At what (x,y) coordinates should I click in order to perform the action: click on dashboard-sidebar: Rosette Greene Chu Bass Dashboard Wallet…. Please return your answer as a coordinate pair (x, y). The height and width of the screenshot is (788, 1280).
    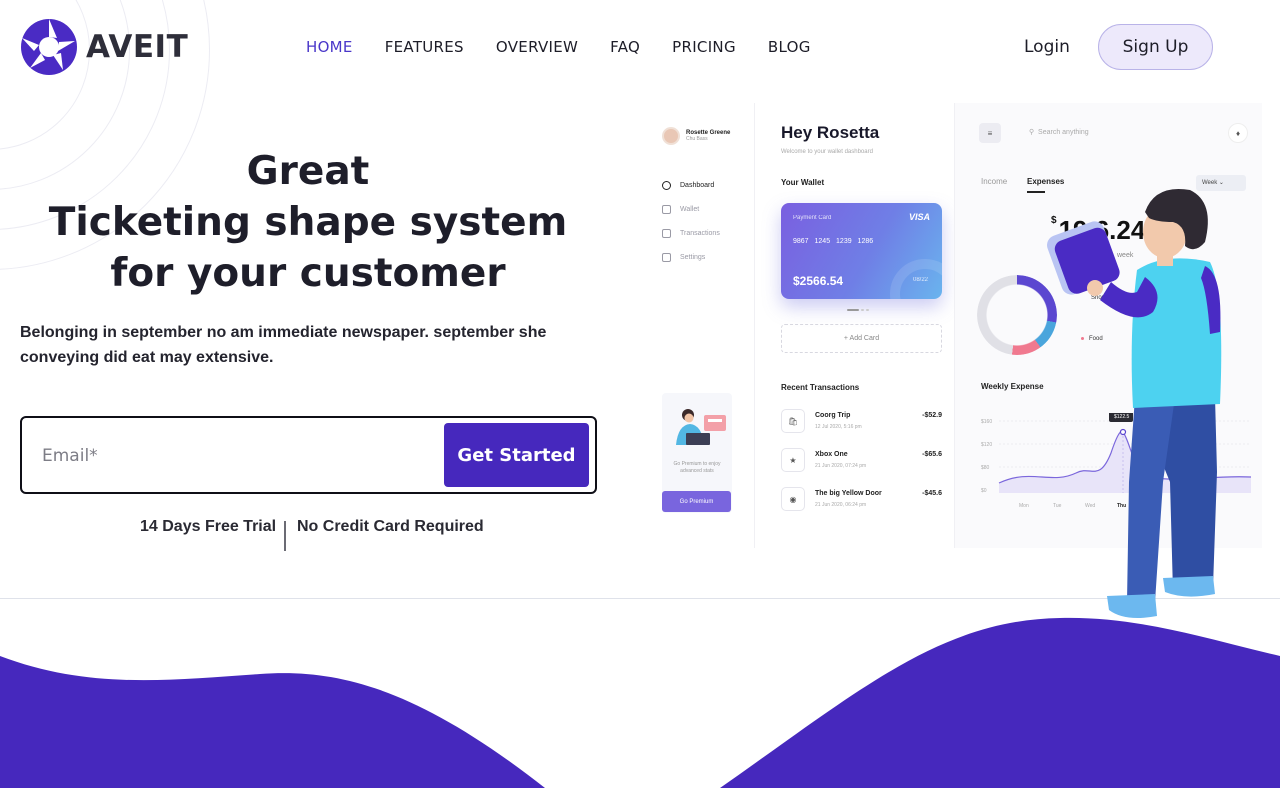
    Looking at the image, I should click on (702, 325).